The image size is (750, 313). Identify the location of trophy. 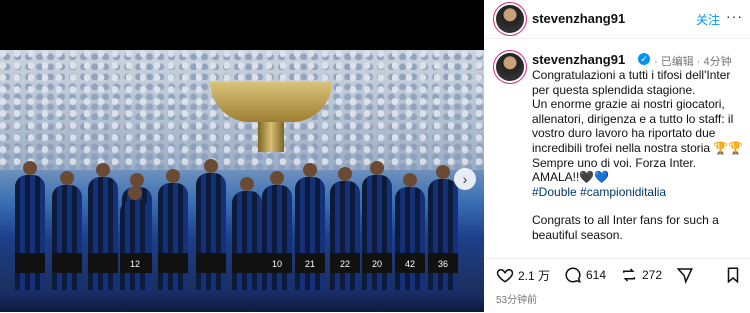
(271, 117).